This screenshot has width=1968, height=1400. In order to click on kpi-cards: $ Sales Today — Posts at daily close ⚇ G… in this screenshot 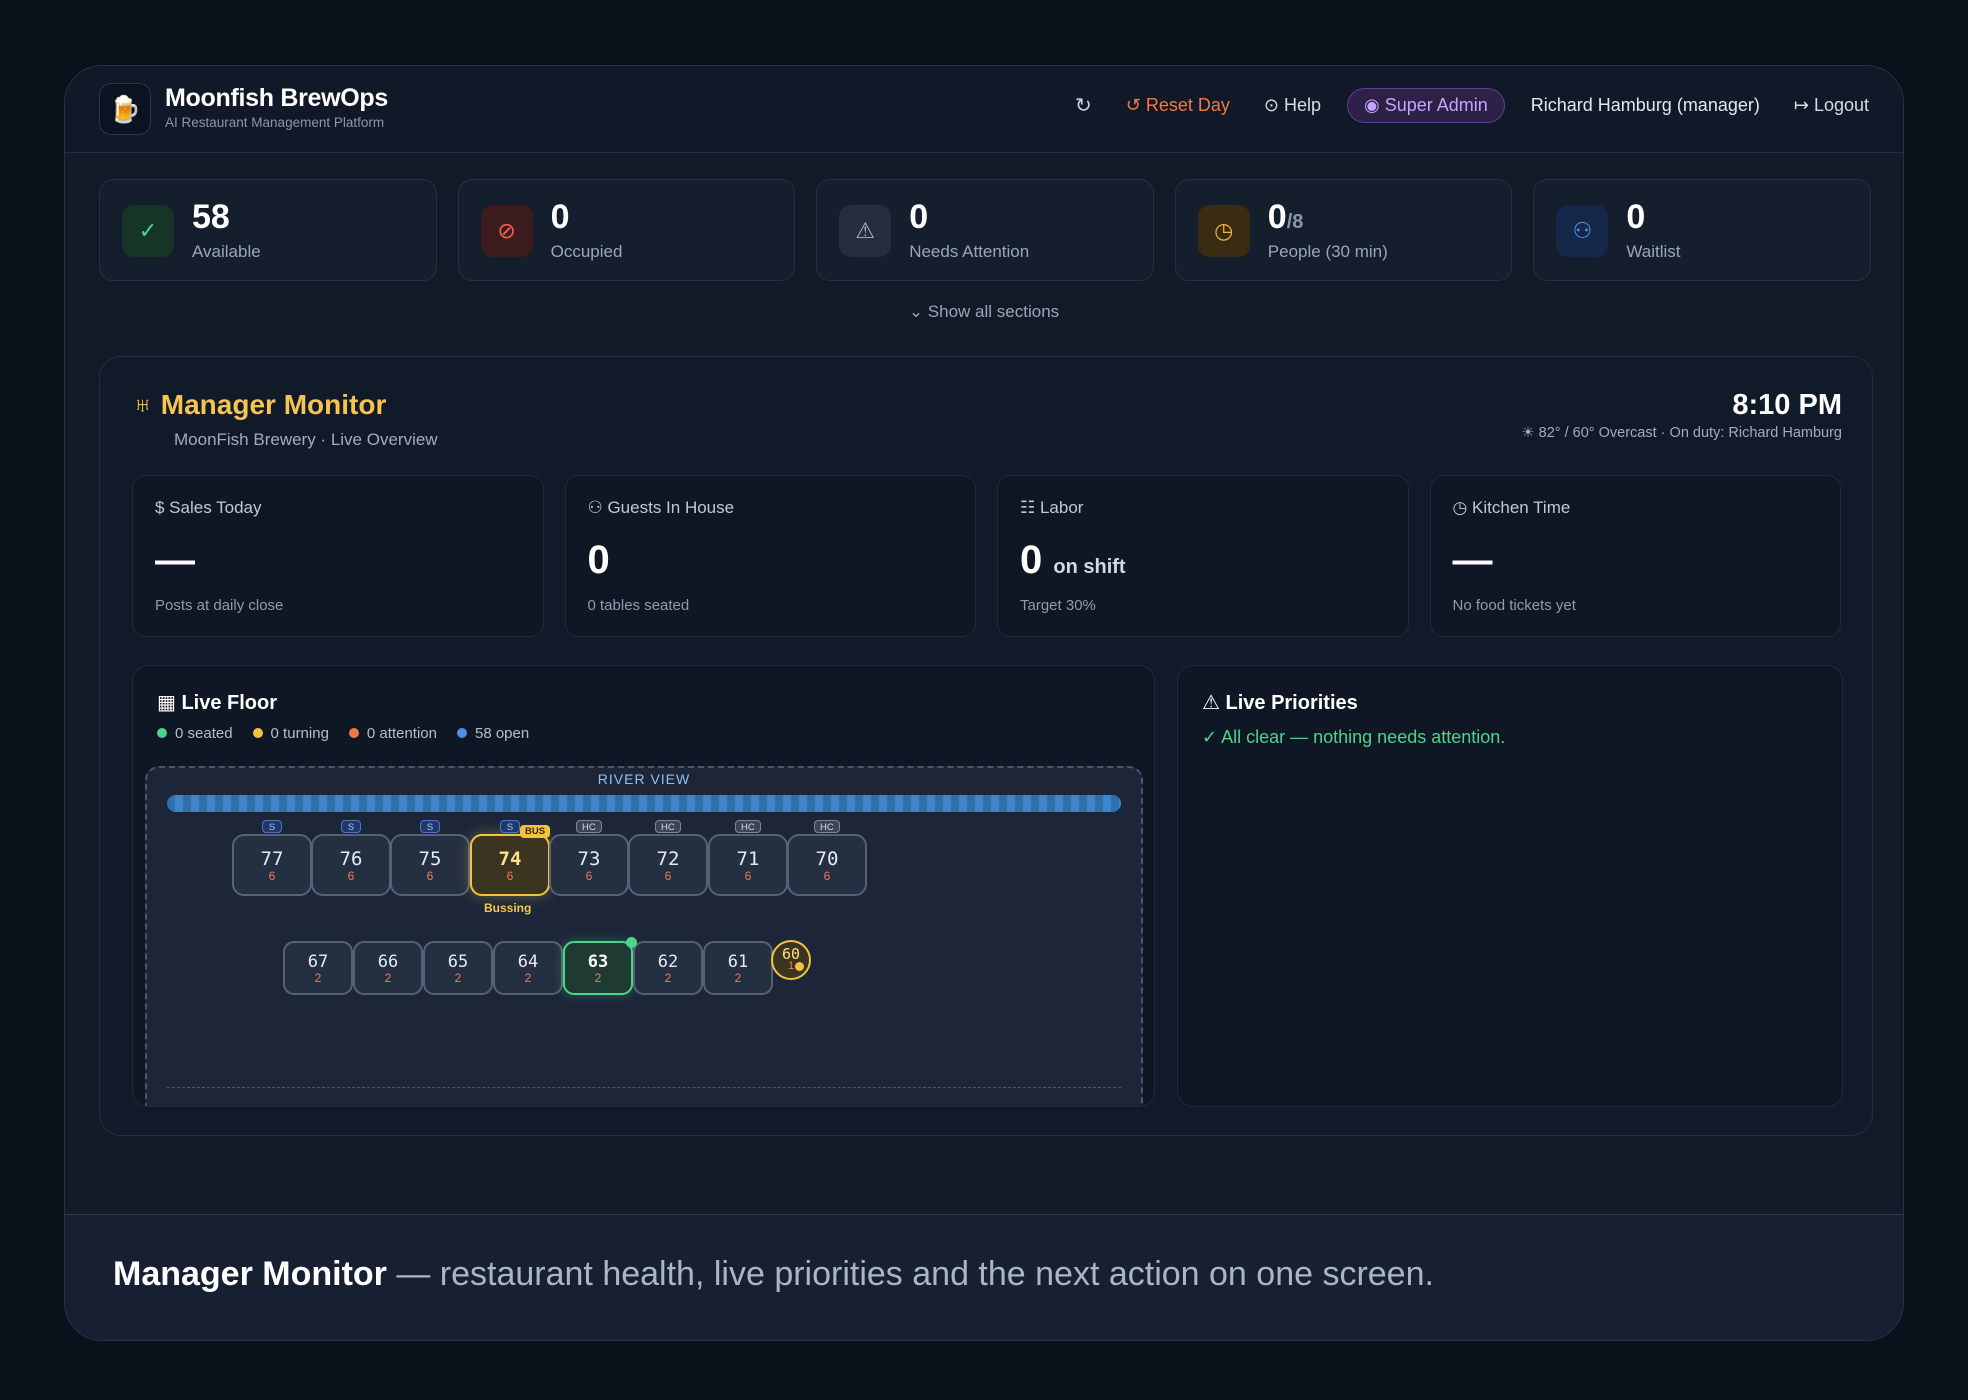, I will do `click(986, 556)`.